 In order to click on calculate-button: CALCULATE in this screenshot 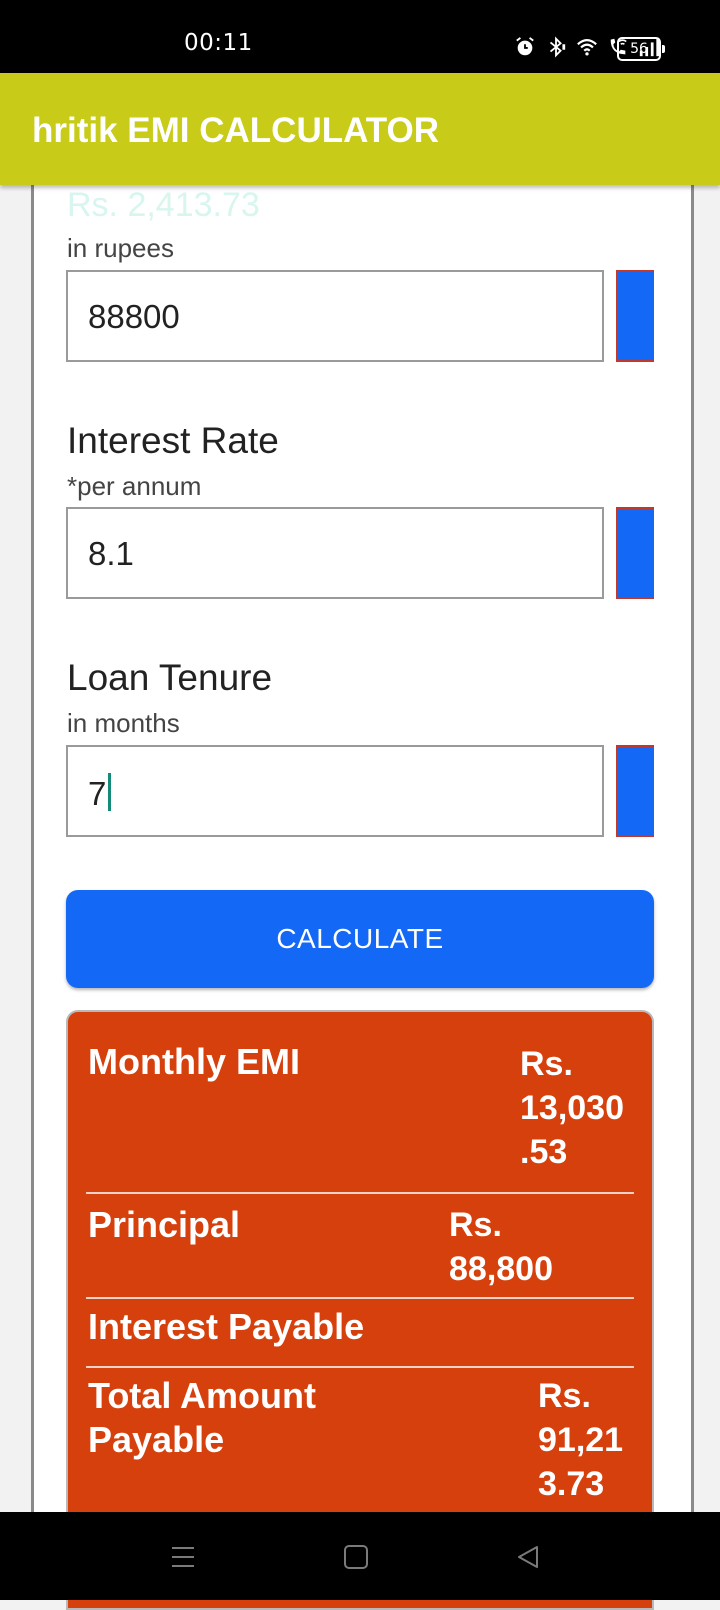, I will do `click(360, 939)`.